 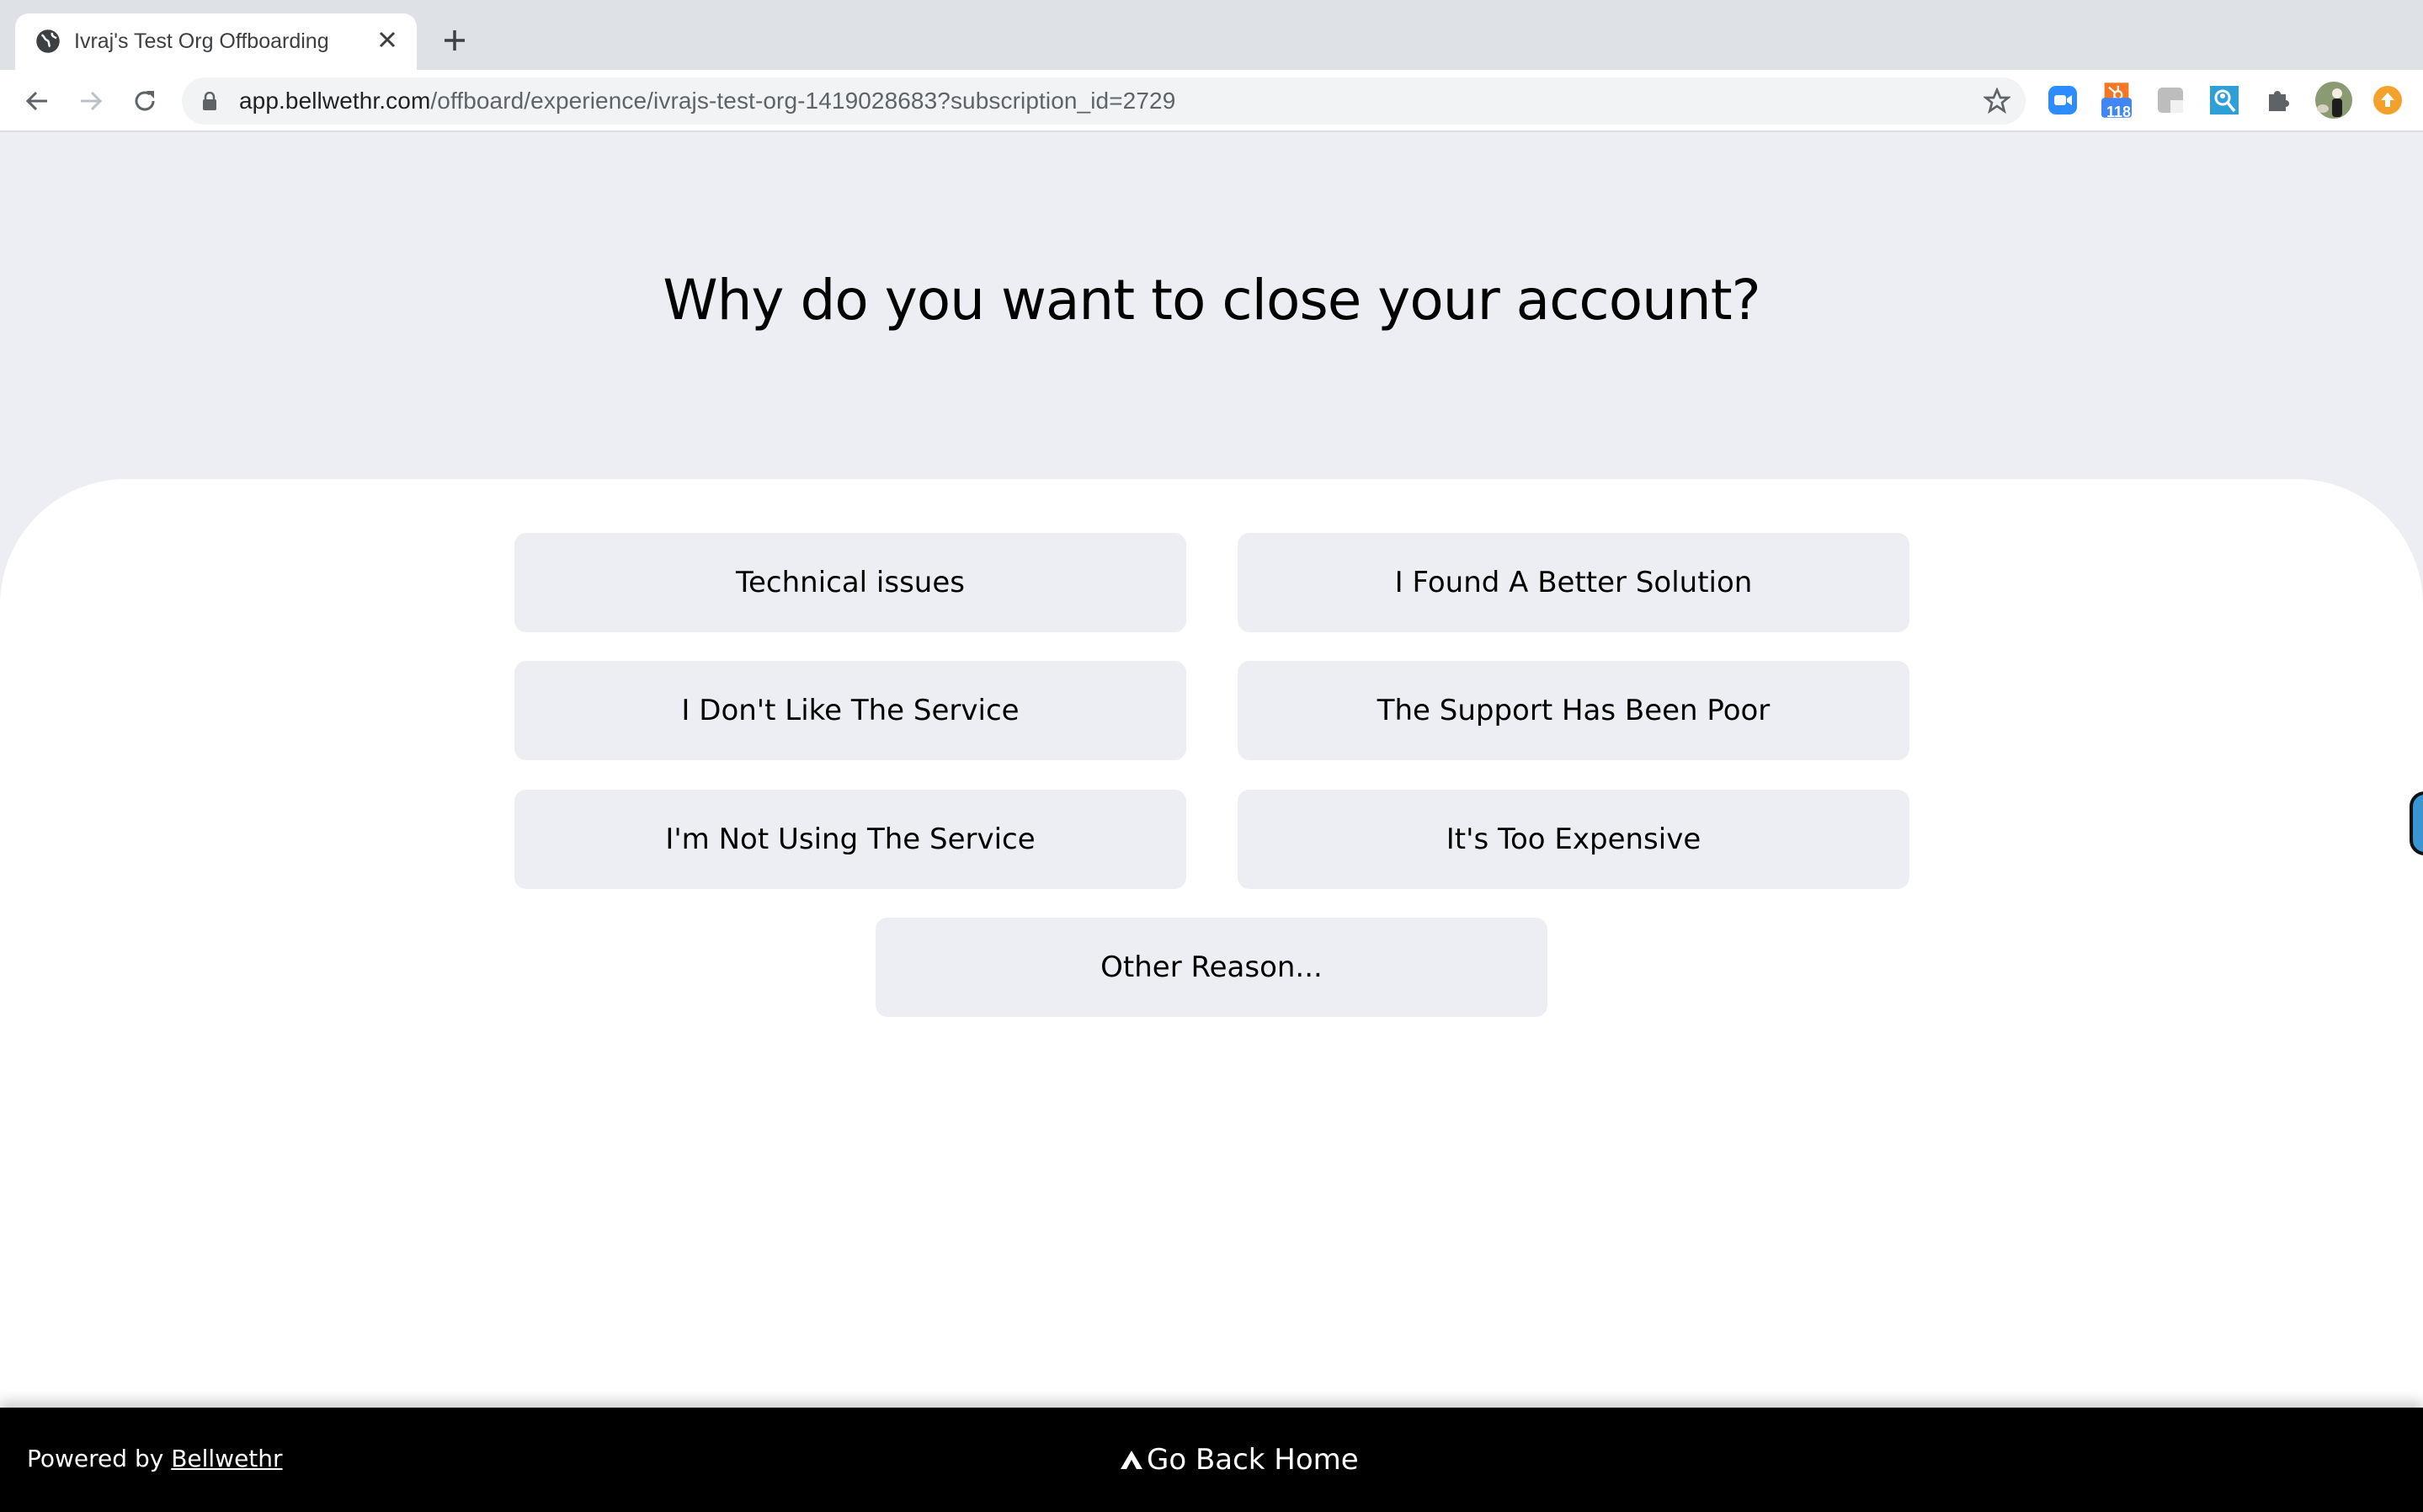 I want to click on arrow-left-icon, so click(x=36, y=101).